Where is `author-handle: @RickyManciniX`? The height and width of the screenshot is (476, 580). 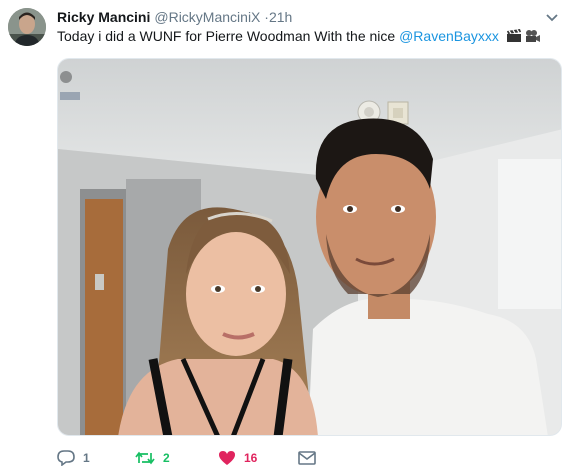 author-handle: @RickyManciniX is located at coordinates (207, 17).